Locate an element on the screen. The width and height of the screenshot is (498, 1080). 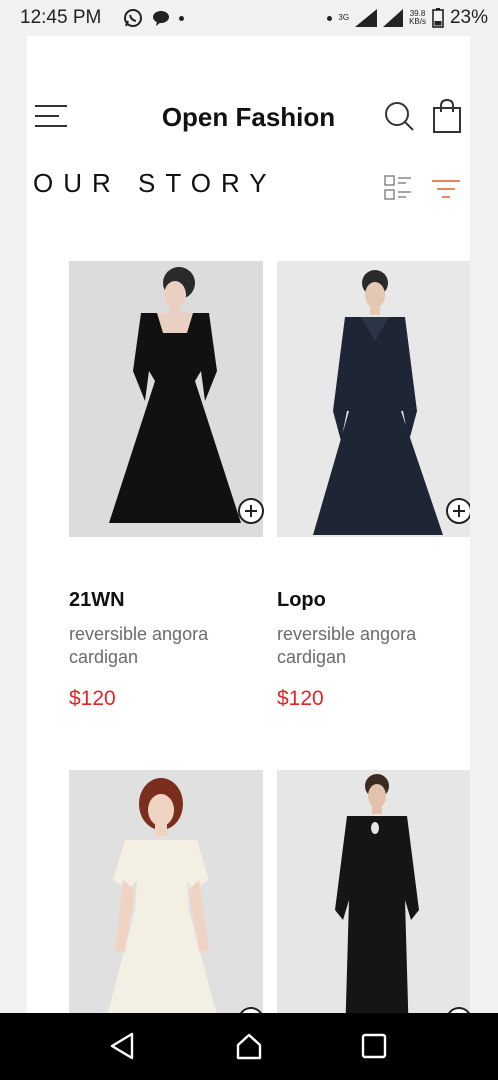
search-icon is located at coordinates (399, 116).